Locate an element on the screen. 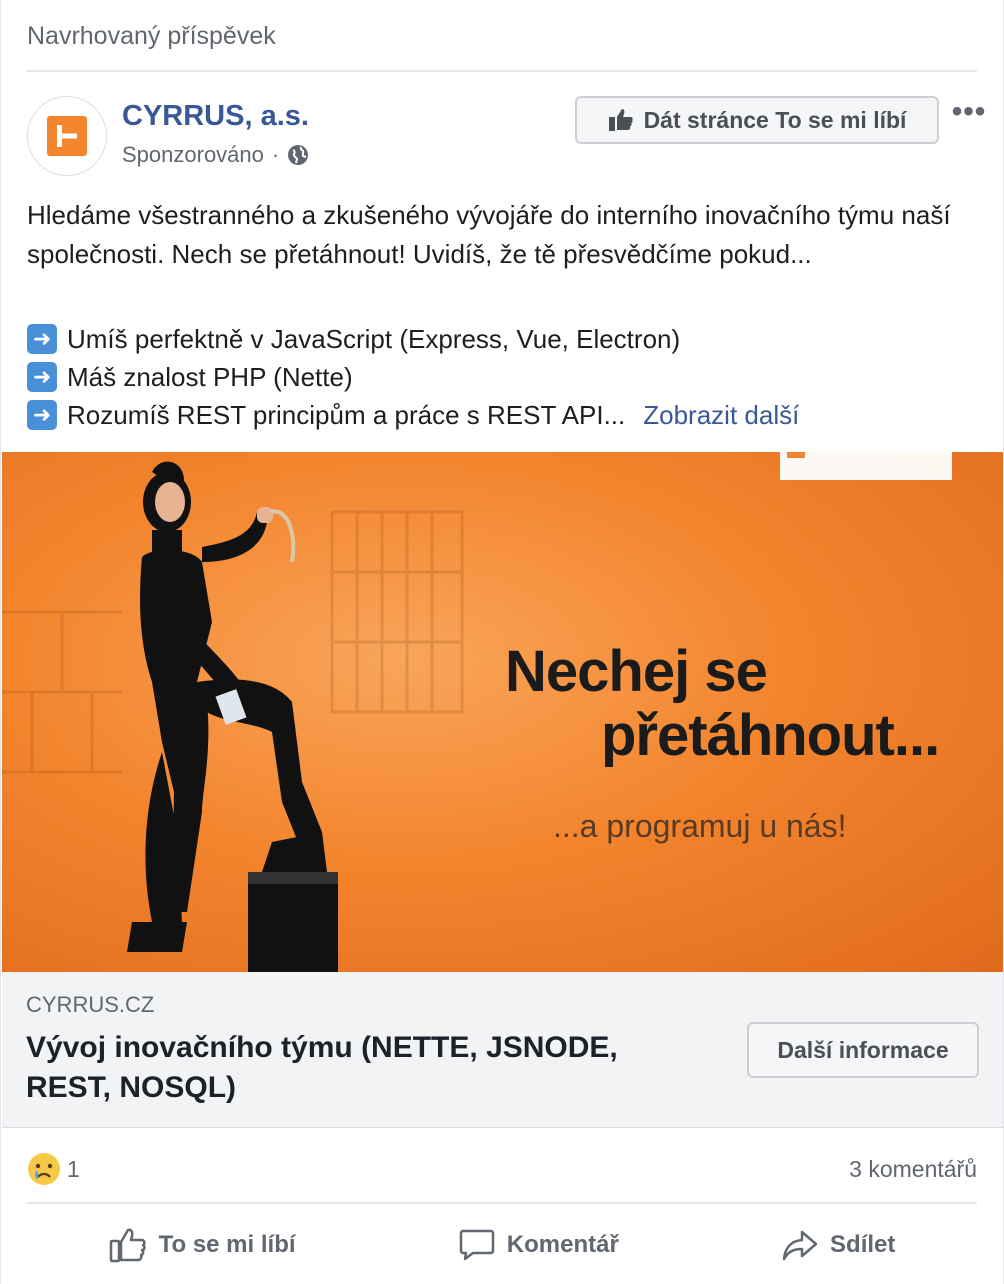 This screenshot has height=1284, width=1004. share-action-label: Sdílet is located at coordinates (863, 1244).